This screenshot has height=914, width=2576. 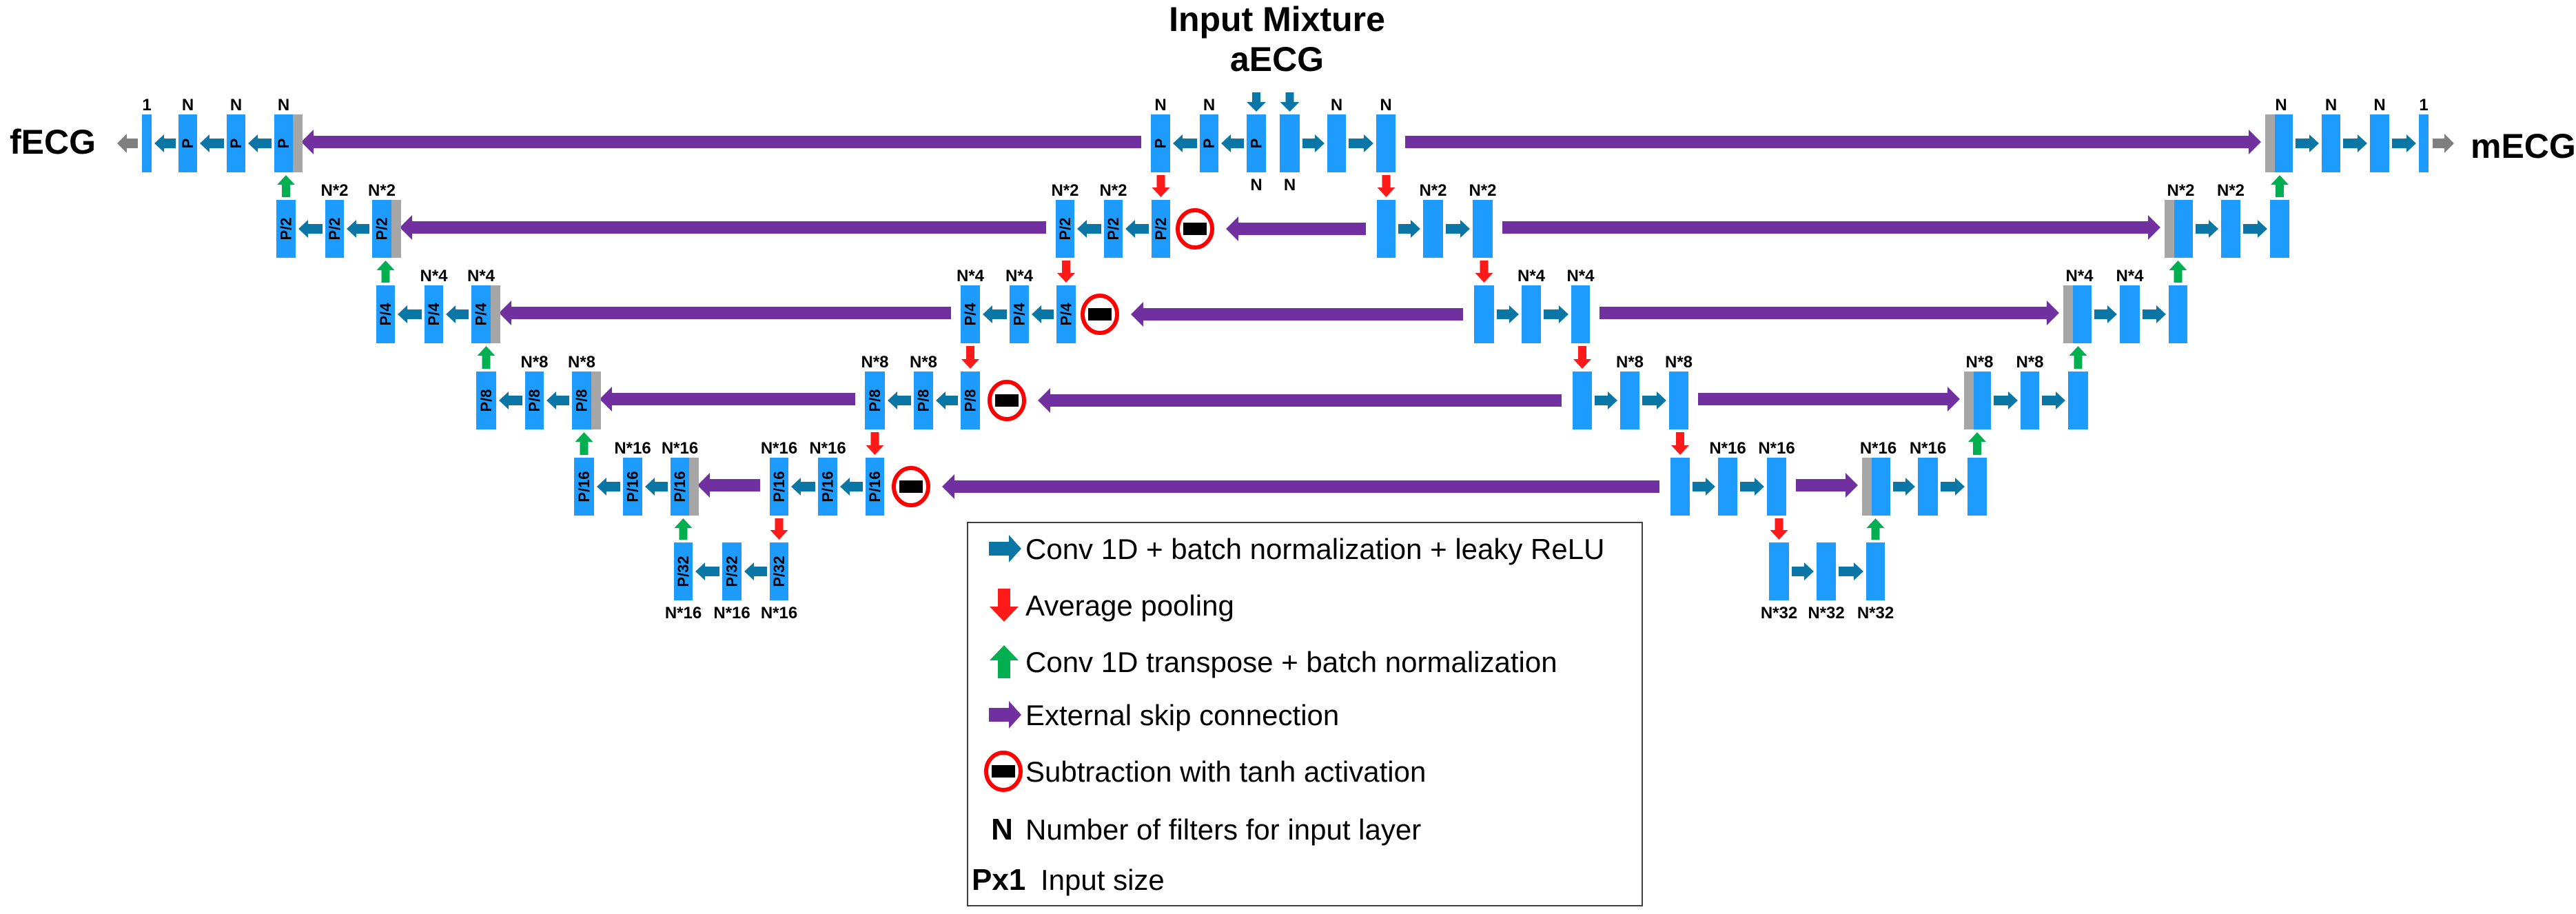 What do you see at coordinates (1290, 102) in the screenshot?
I see `input-arrow-icon` at bounding box center [1290, 102].